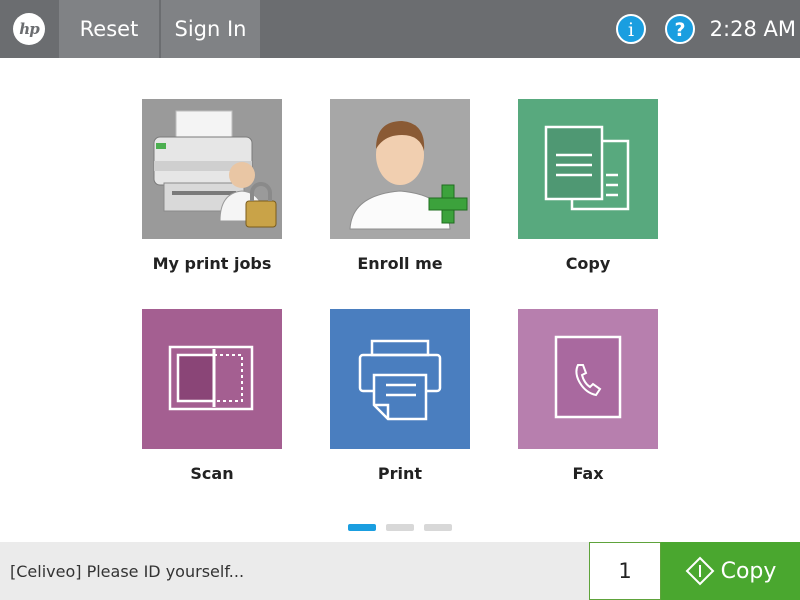  What do you see at coordinates (400, 169) in the screenshot?
I see `user-add-icon` at bounding box center [400, 169].